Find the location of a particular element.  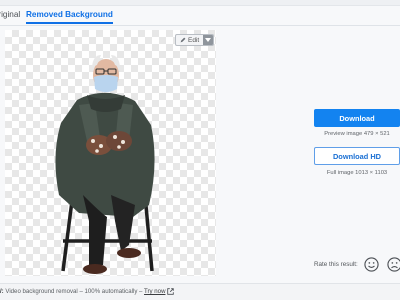

edit-button: Edit is located at coordinates (189, 40).